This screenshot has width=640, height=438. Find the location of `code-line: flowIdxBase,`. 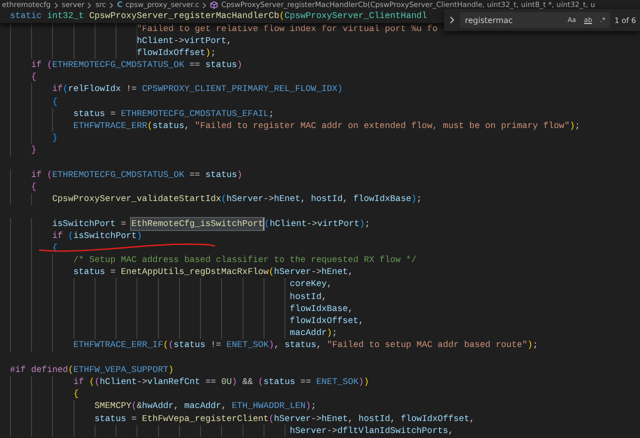

code-line: flowIdxBase, is located at coordinates (325, 308).